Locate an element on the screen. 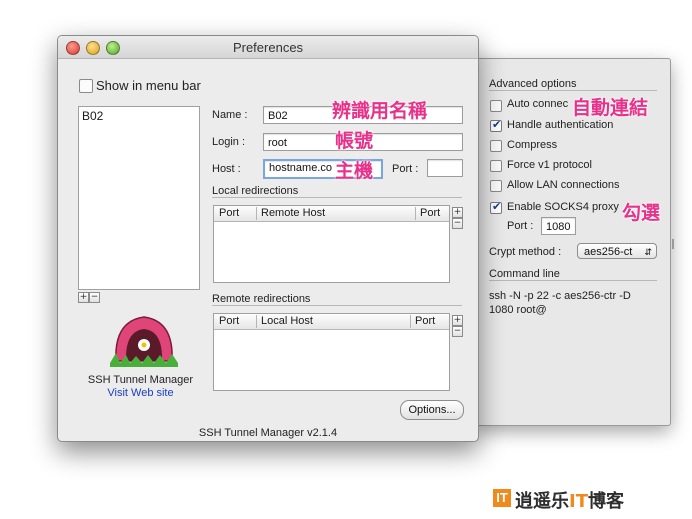 This screenshot has height=519, width=692. remote-redirections-header: Port Local Host Port is located at coordinates (331, 322).